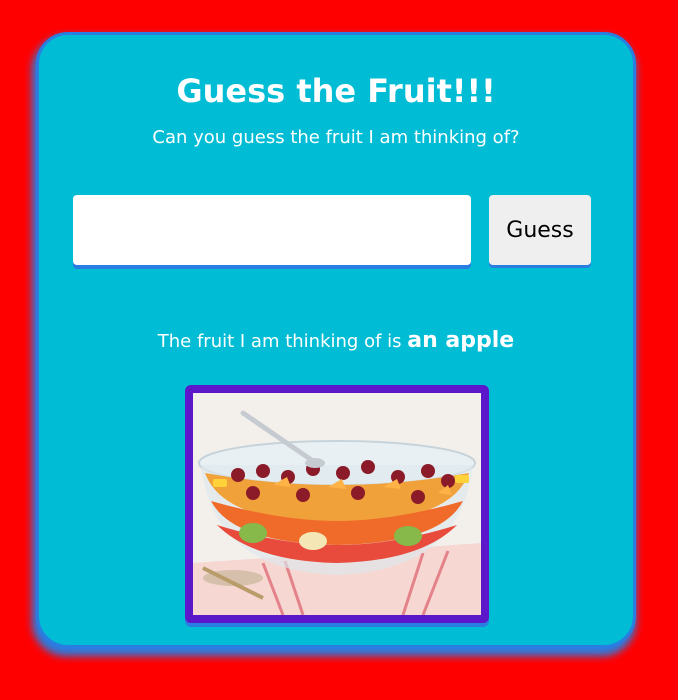  I want to click on guess-input, so click(272, 230).